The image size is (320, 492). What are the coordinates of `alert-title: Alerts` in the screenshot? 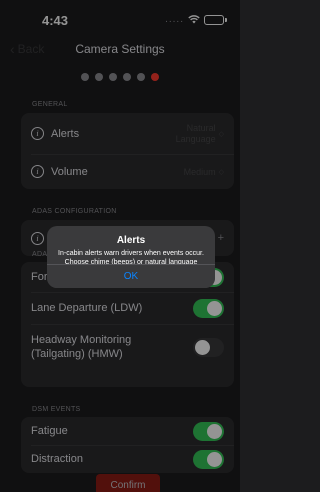 It's located at (131, 240).